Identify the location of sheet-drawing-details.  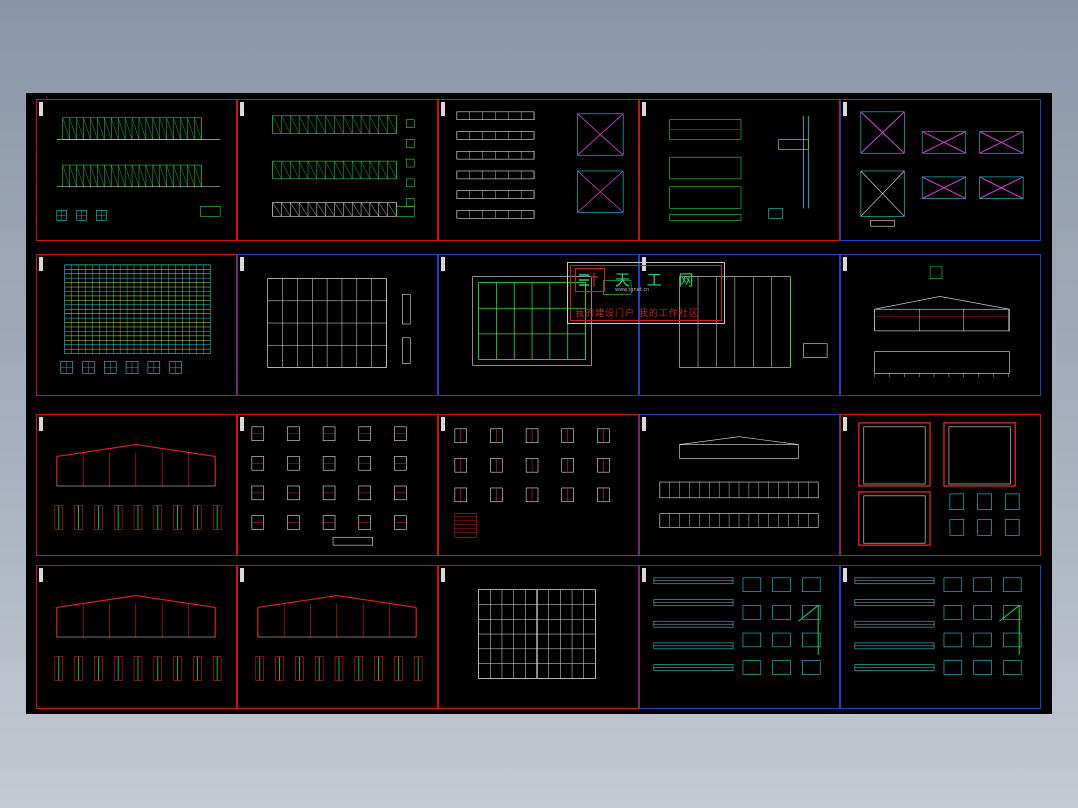
(329, 486).